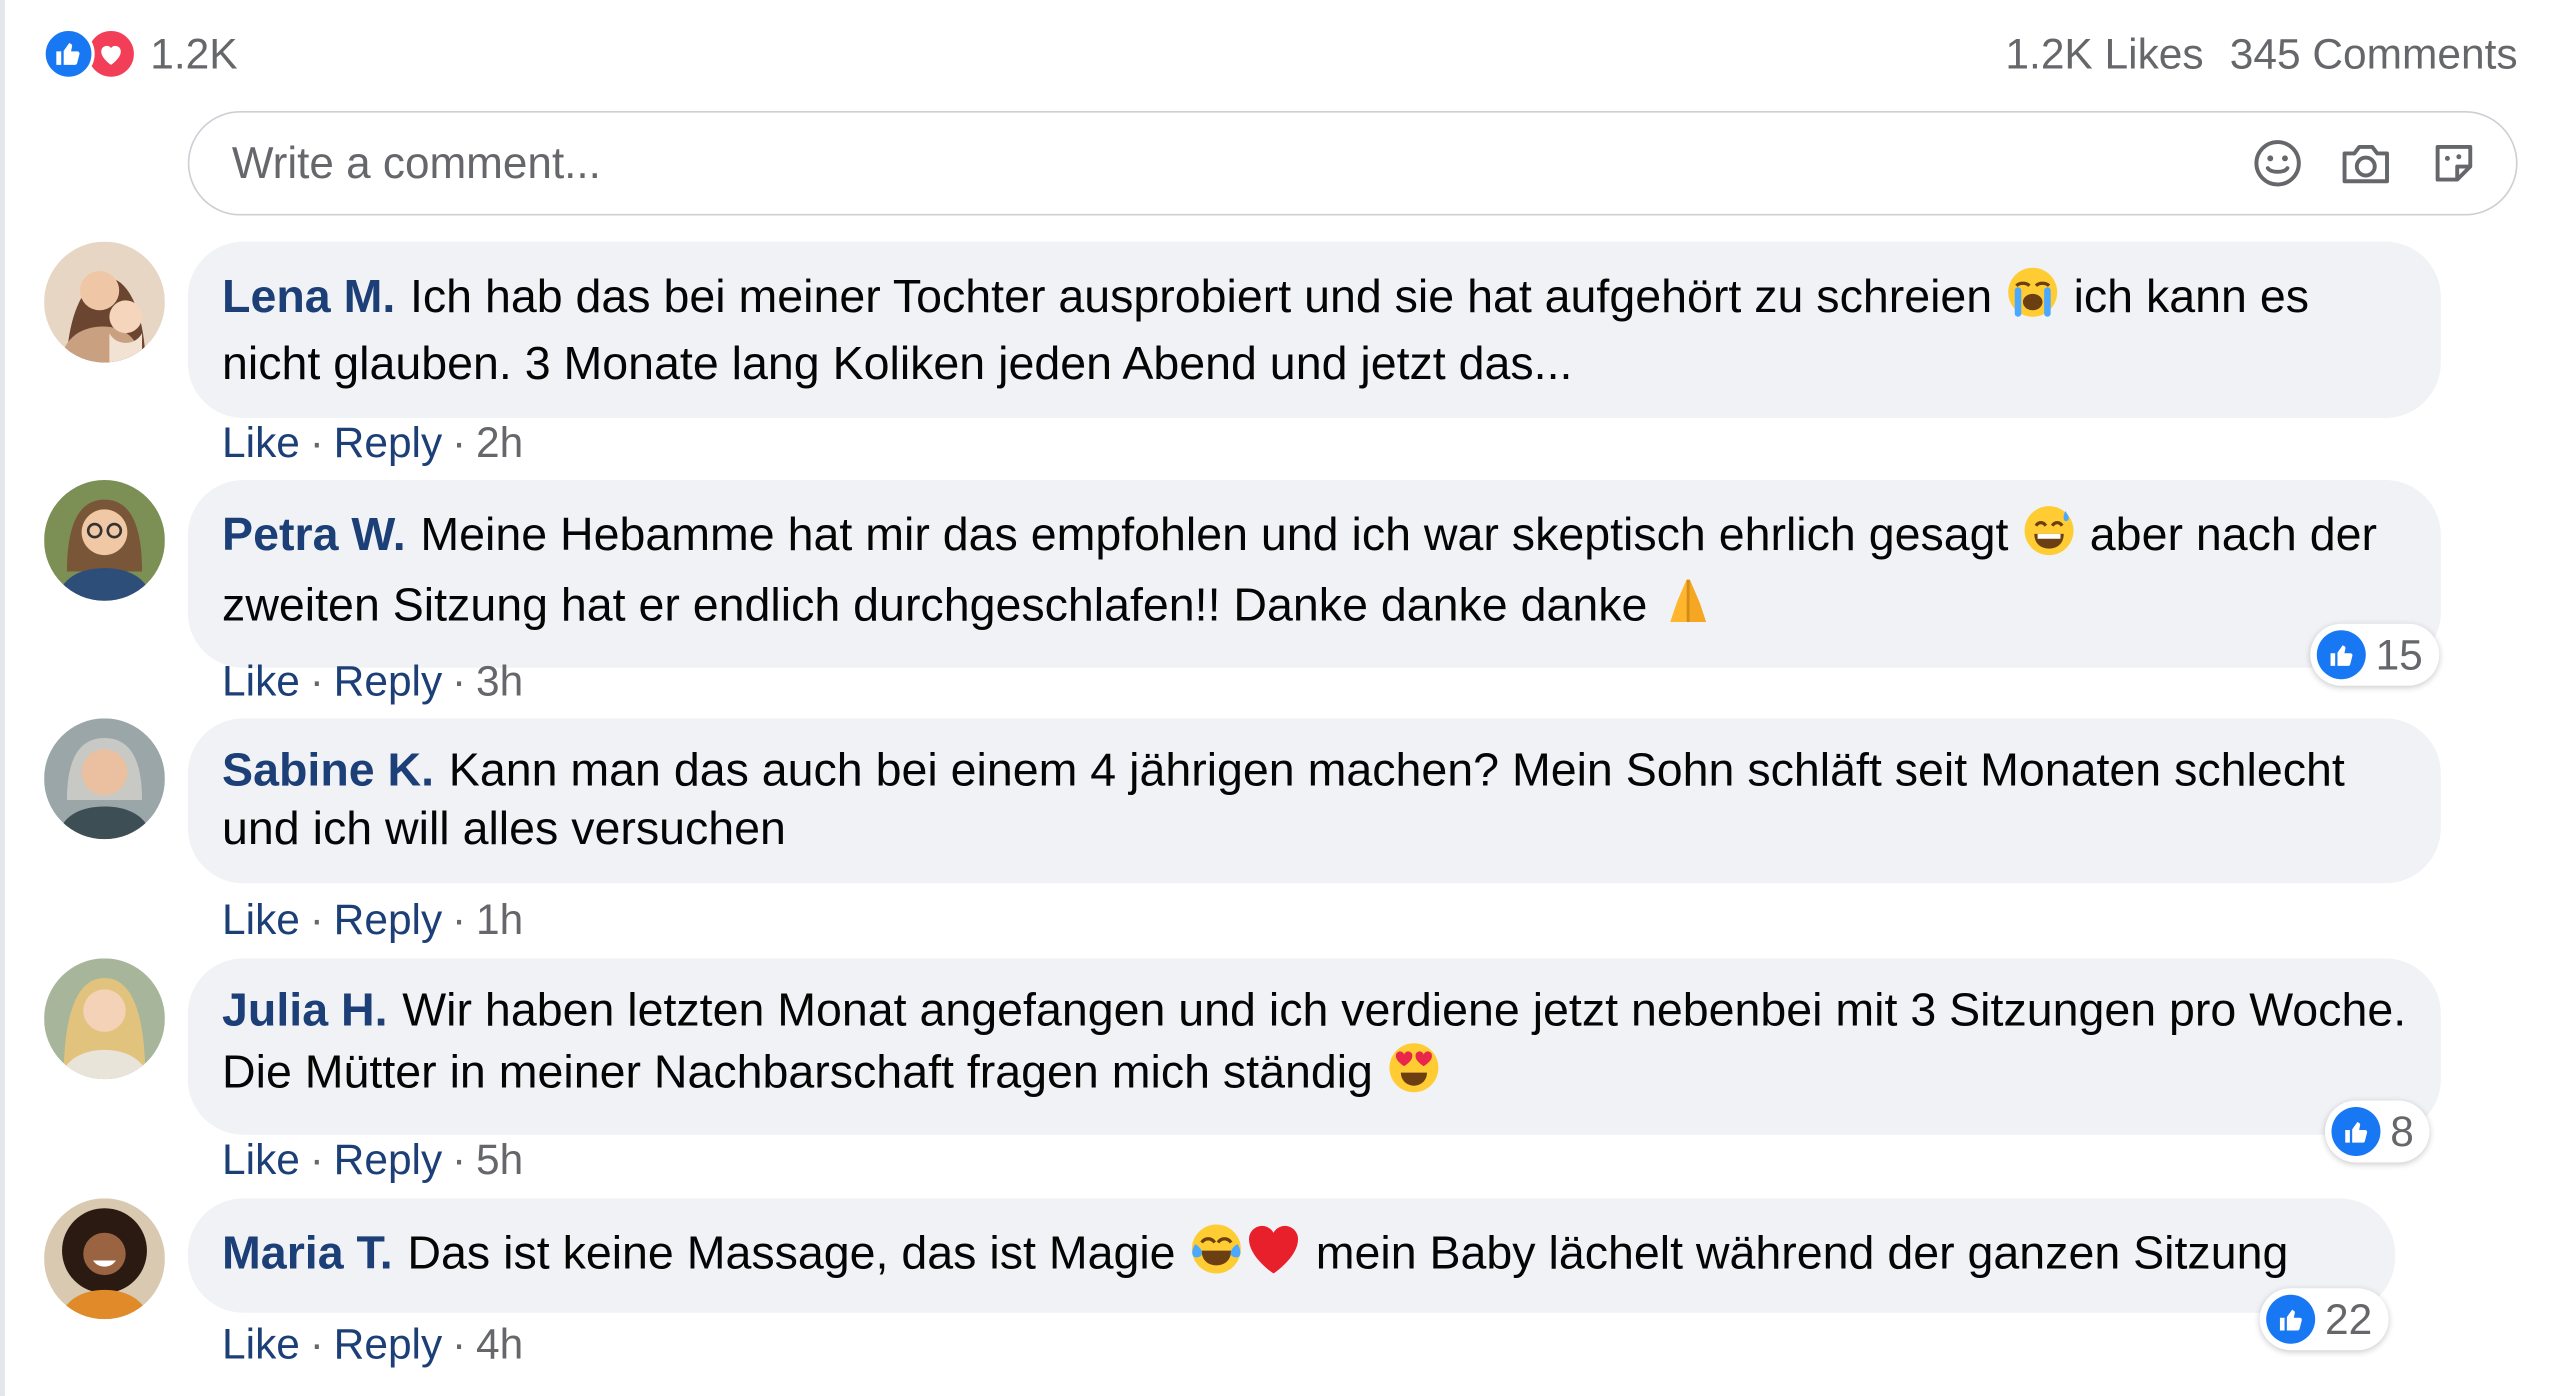 Image resolution: width=2560 pixels, height=1396 pixels. I want to click on like-count: 22, so click(2348, 1318).